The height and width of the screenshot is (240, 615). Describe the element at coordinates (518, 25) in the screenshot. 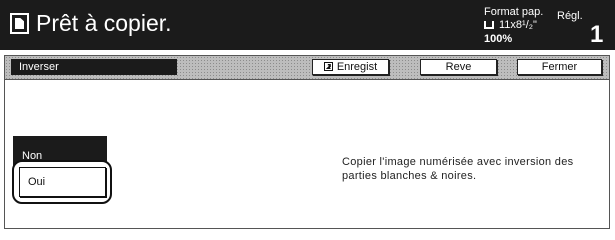

I see `paper-size: 11x8¹/₂"` at that location.